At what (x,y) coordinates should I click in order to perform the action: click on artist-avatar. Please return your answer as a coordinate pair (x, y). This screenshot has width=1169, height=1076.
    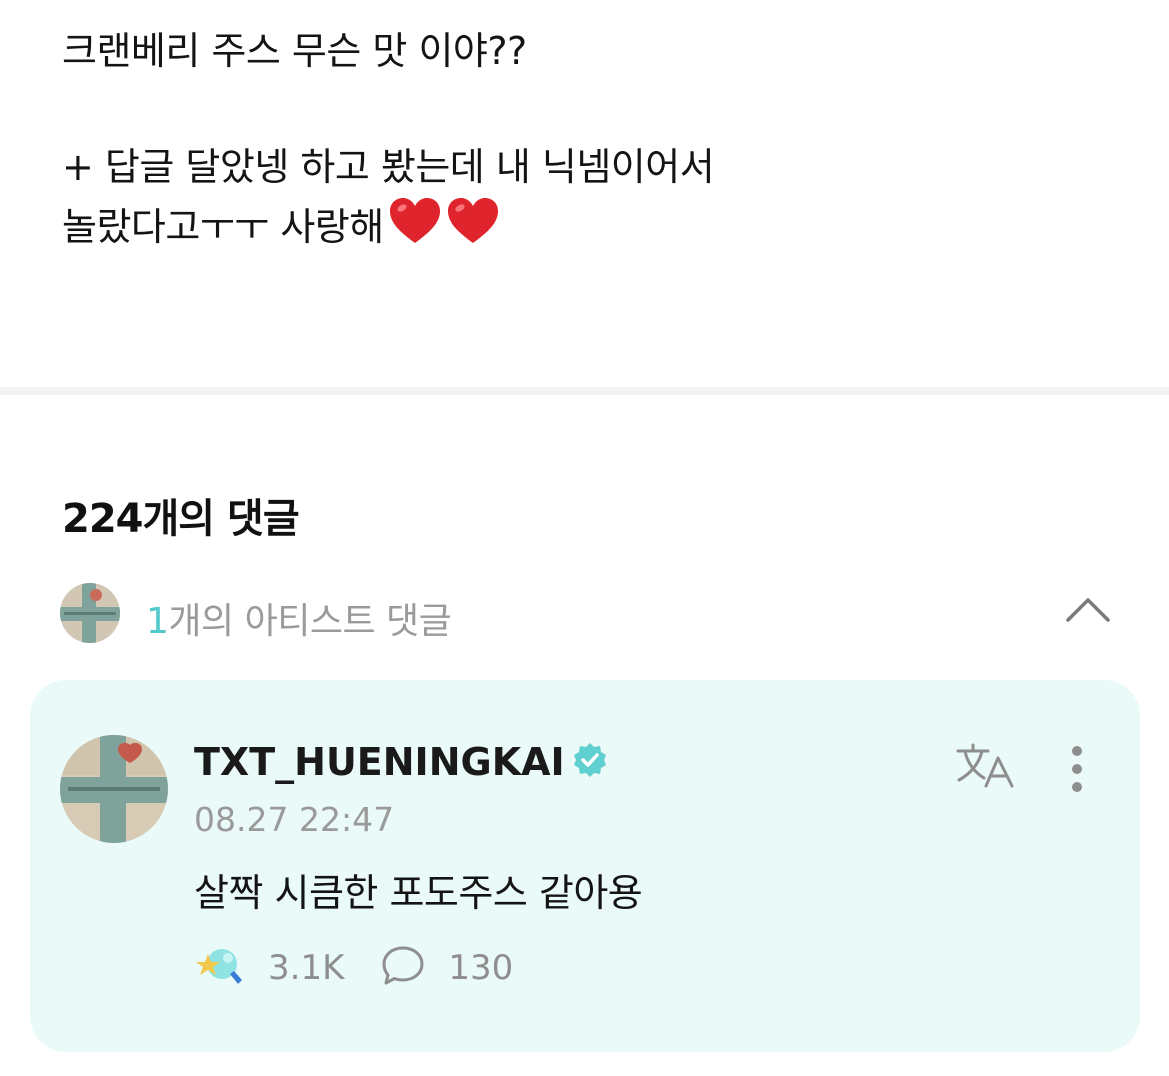
    Looking at the image, I should click on (114, 791).